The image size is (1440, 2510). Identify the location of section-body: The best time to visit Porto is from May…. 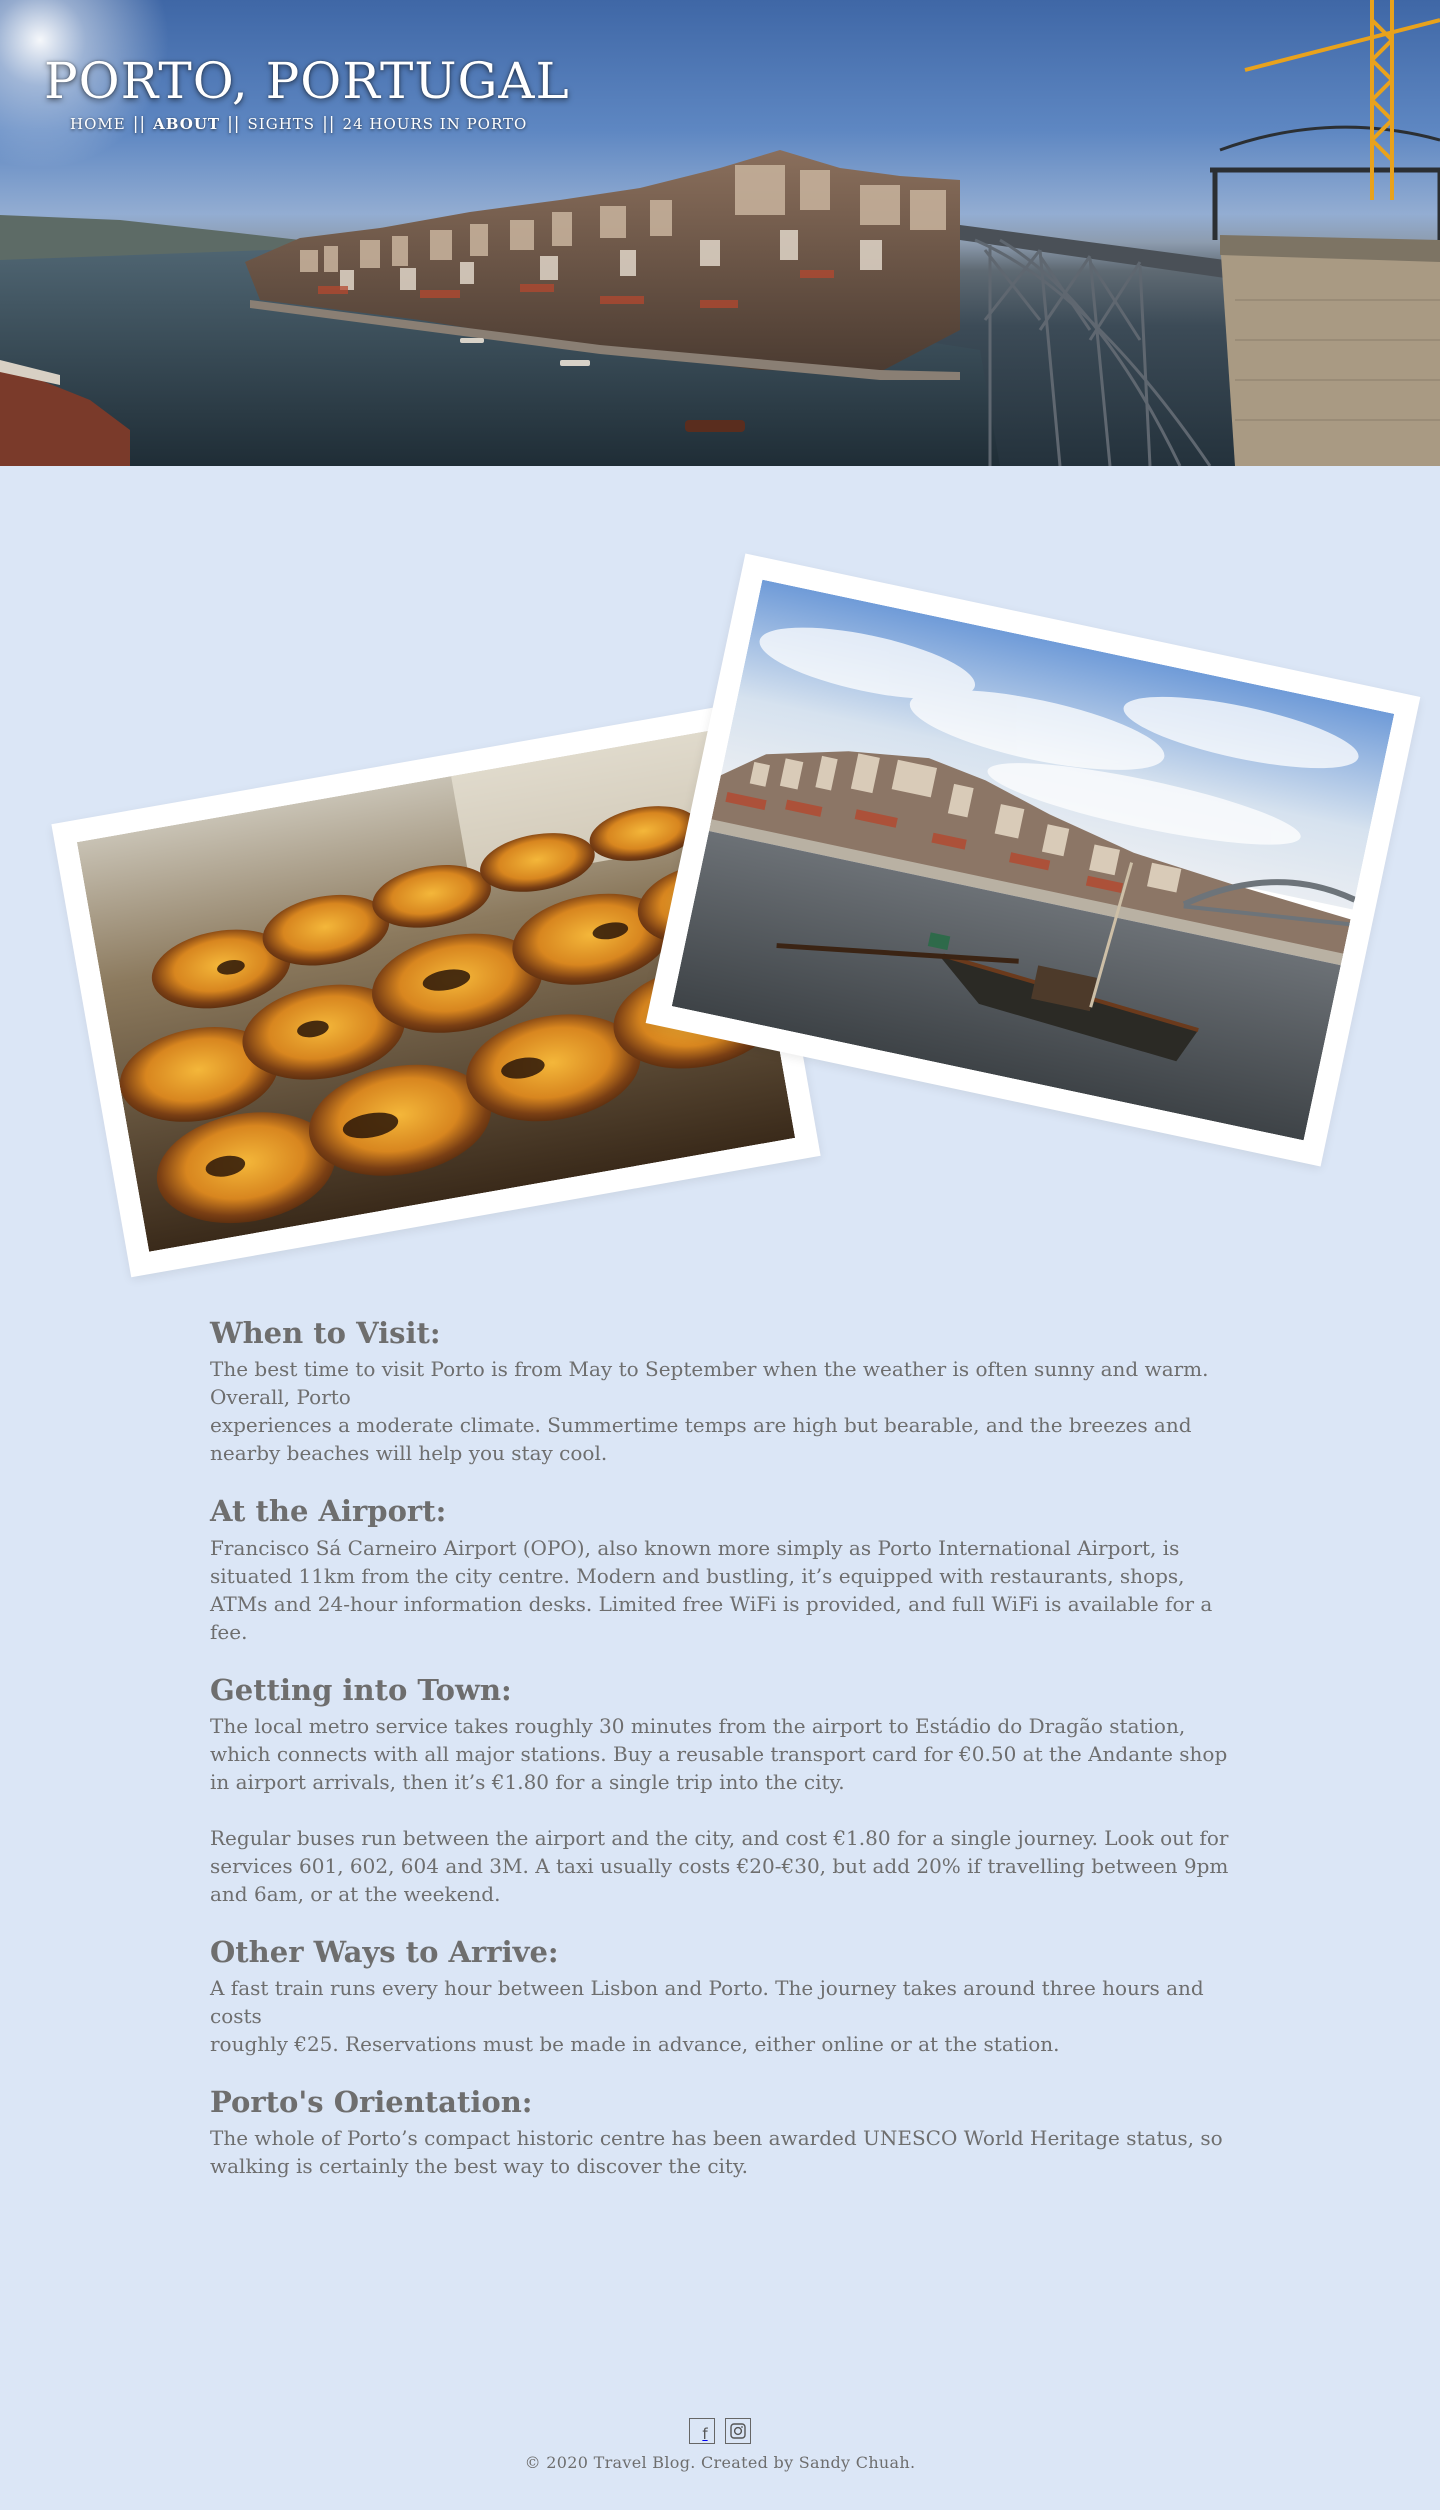
(720, 1411).